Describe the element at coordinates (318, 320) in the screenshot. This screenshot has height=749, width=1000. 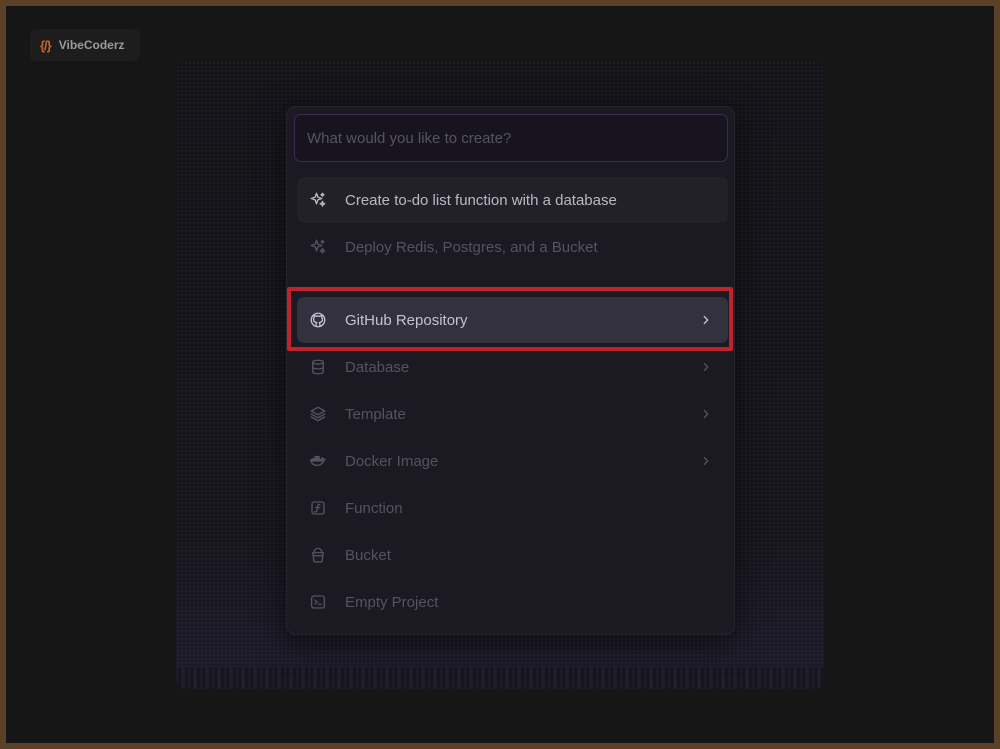
I see `github-icon` at that location.